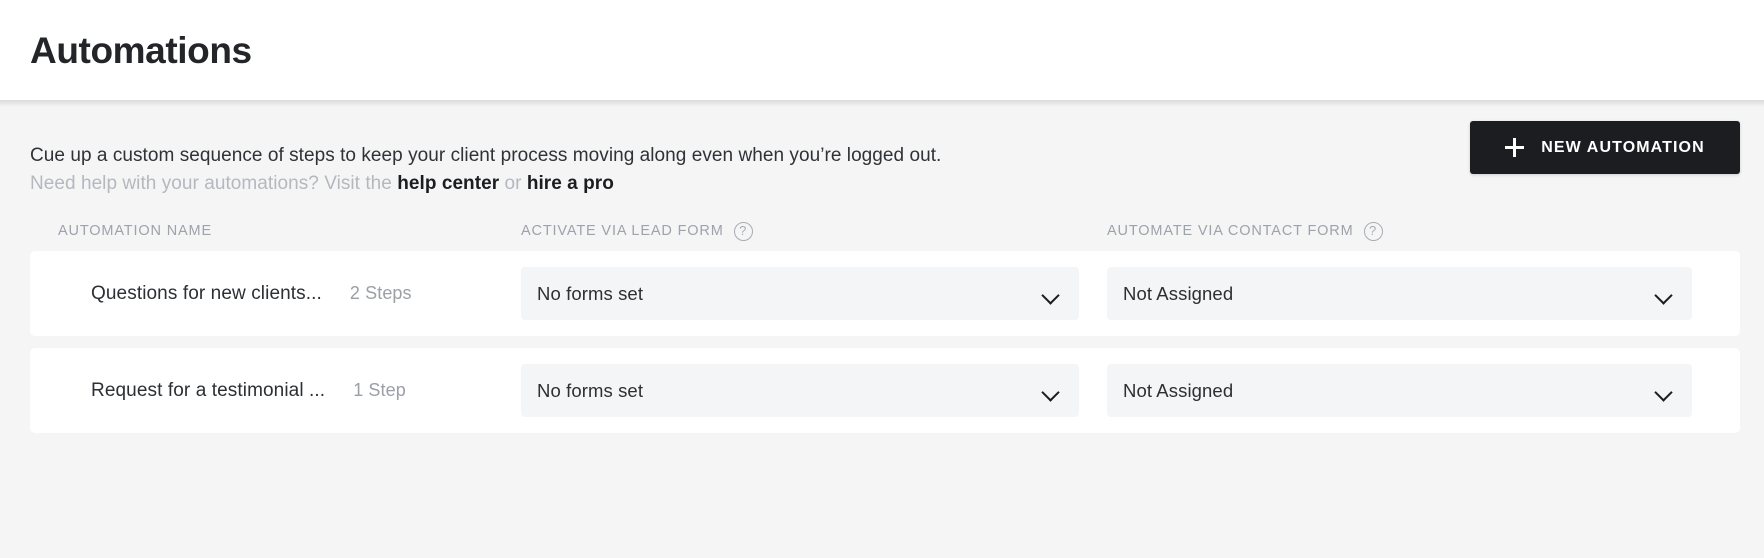 The width and height of the screenshot is (1764, 558). Describe the element at coordinates (448, 183) in the screenshot. I see `help-center-link: help center` at that location.